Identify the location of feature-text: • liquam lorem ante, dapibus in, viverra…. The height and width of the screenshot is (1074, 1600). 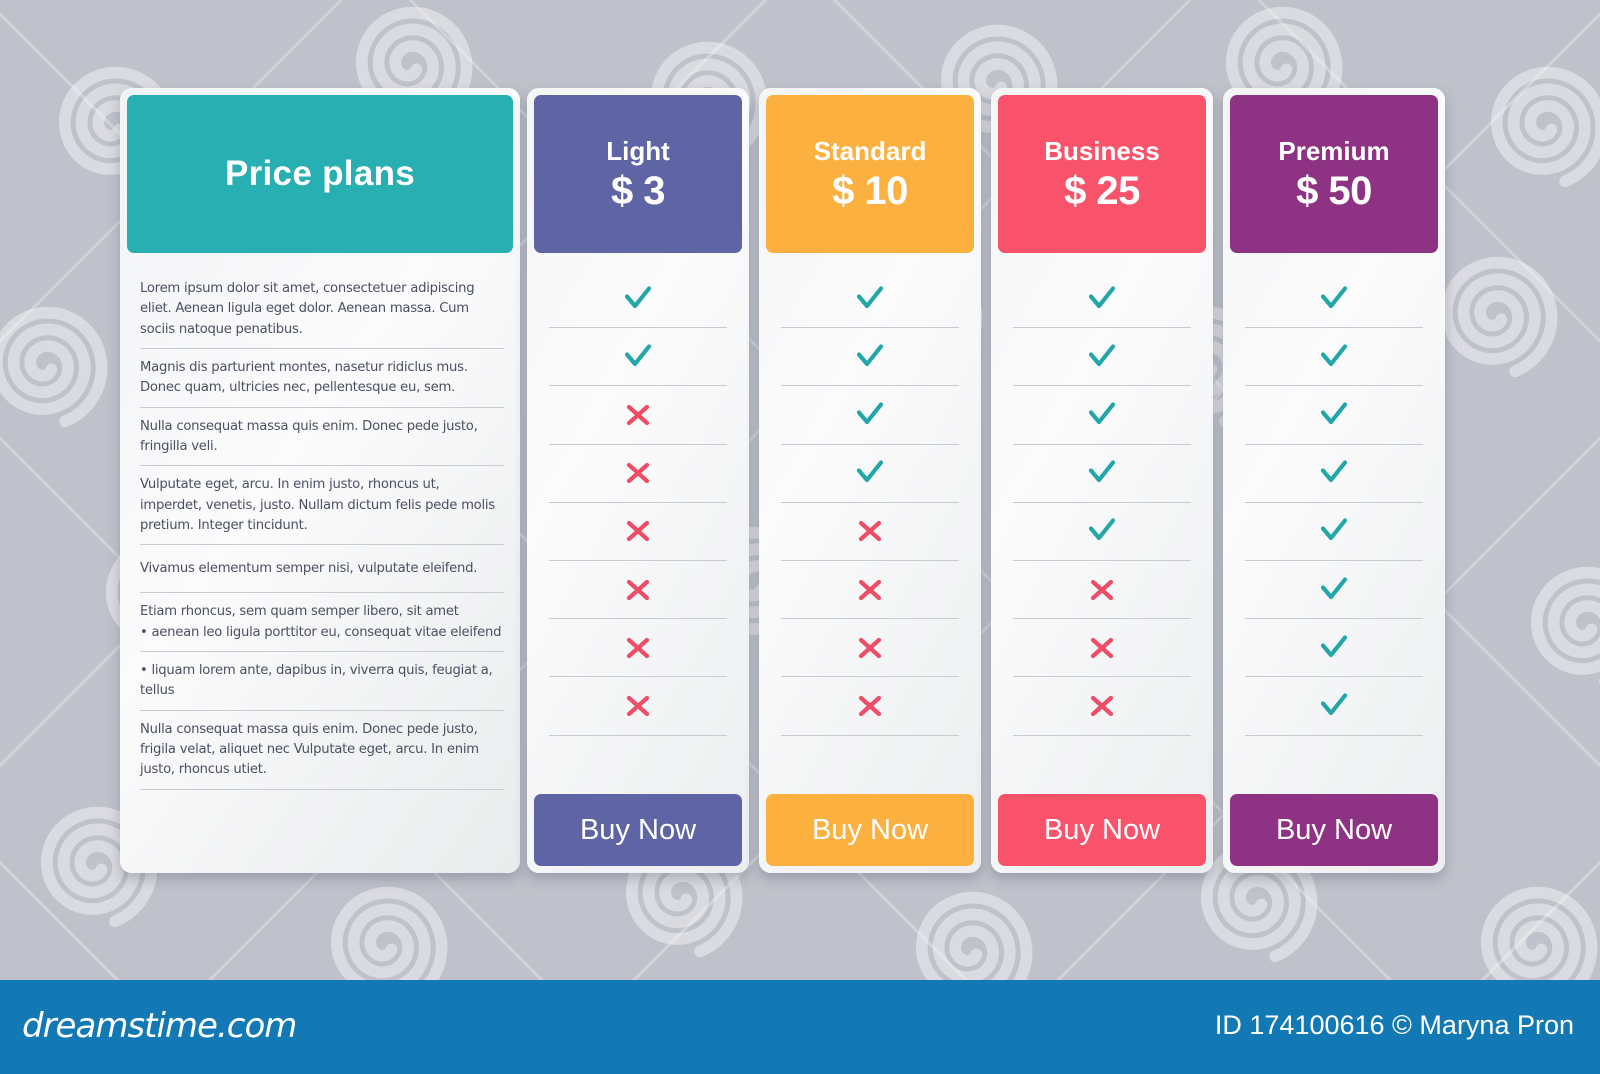
(316, 680).